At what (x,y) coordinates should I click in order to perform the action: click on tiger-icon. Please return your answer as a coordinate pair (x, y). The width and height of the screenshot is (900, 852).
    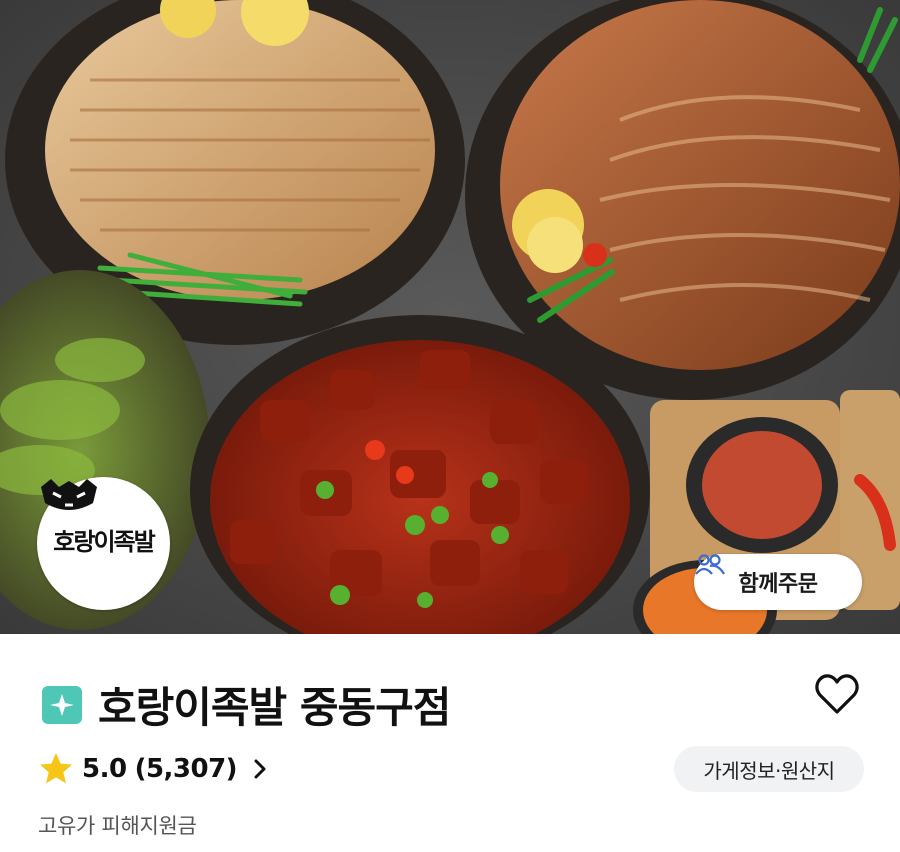
    Looking at the image, I should click on (69, 494).